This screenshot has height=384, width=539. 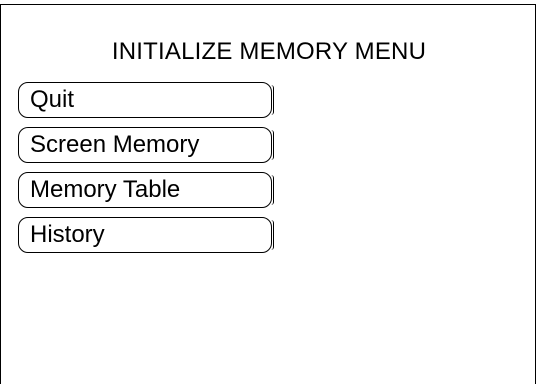 I want to click on quit-button: Quit, so click(x=146, y=100).